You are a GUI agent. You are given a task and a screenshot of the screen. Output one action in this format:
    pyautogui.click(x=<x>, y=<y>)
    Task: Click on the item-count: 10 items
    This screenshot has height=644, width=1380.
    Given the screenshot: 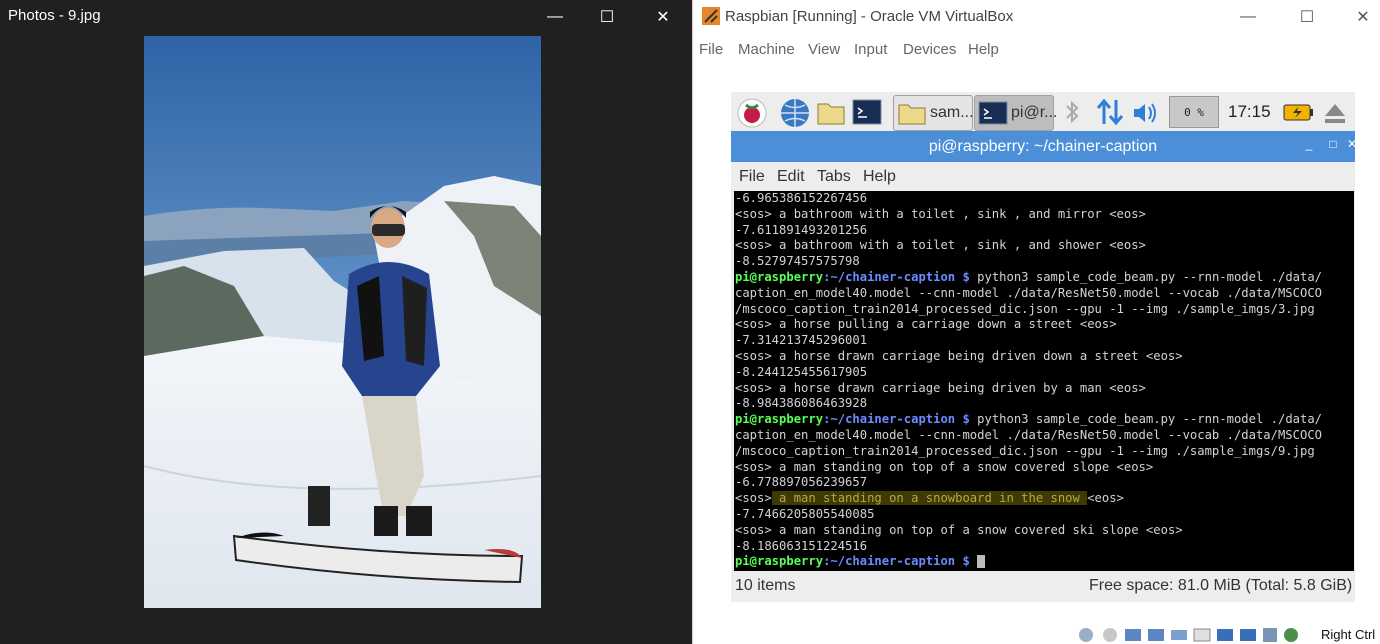 What is the action you would take?
    pyautogui.click(x=765, y=585)
    